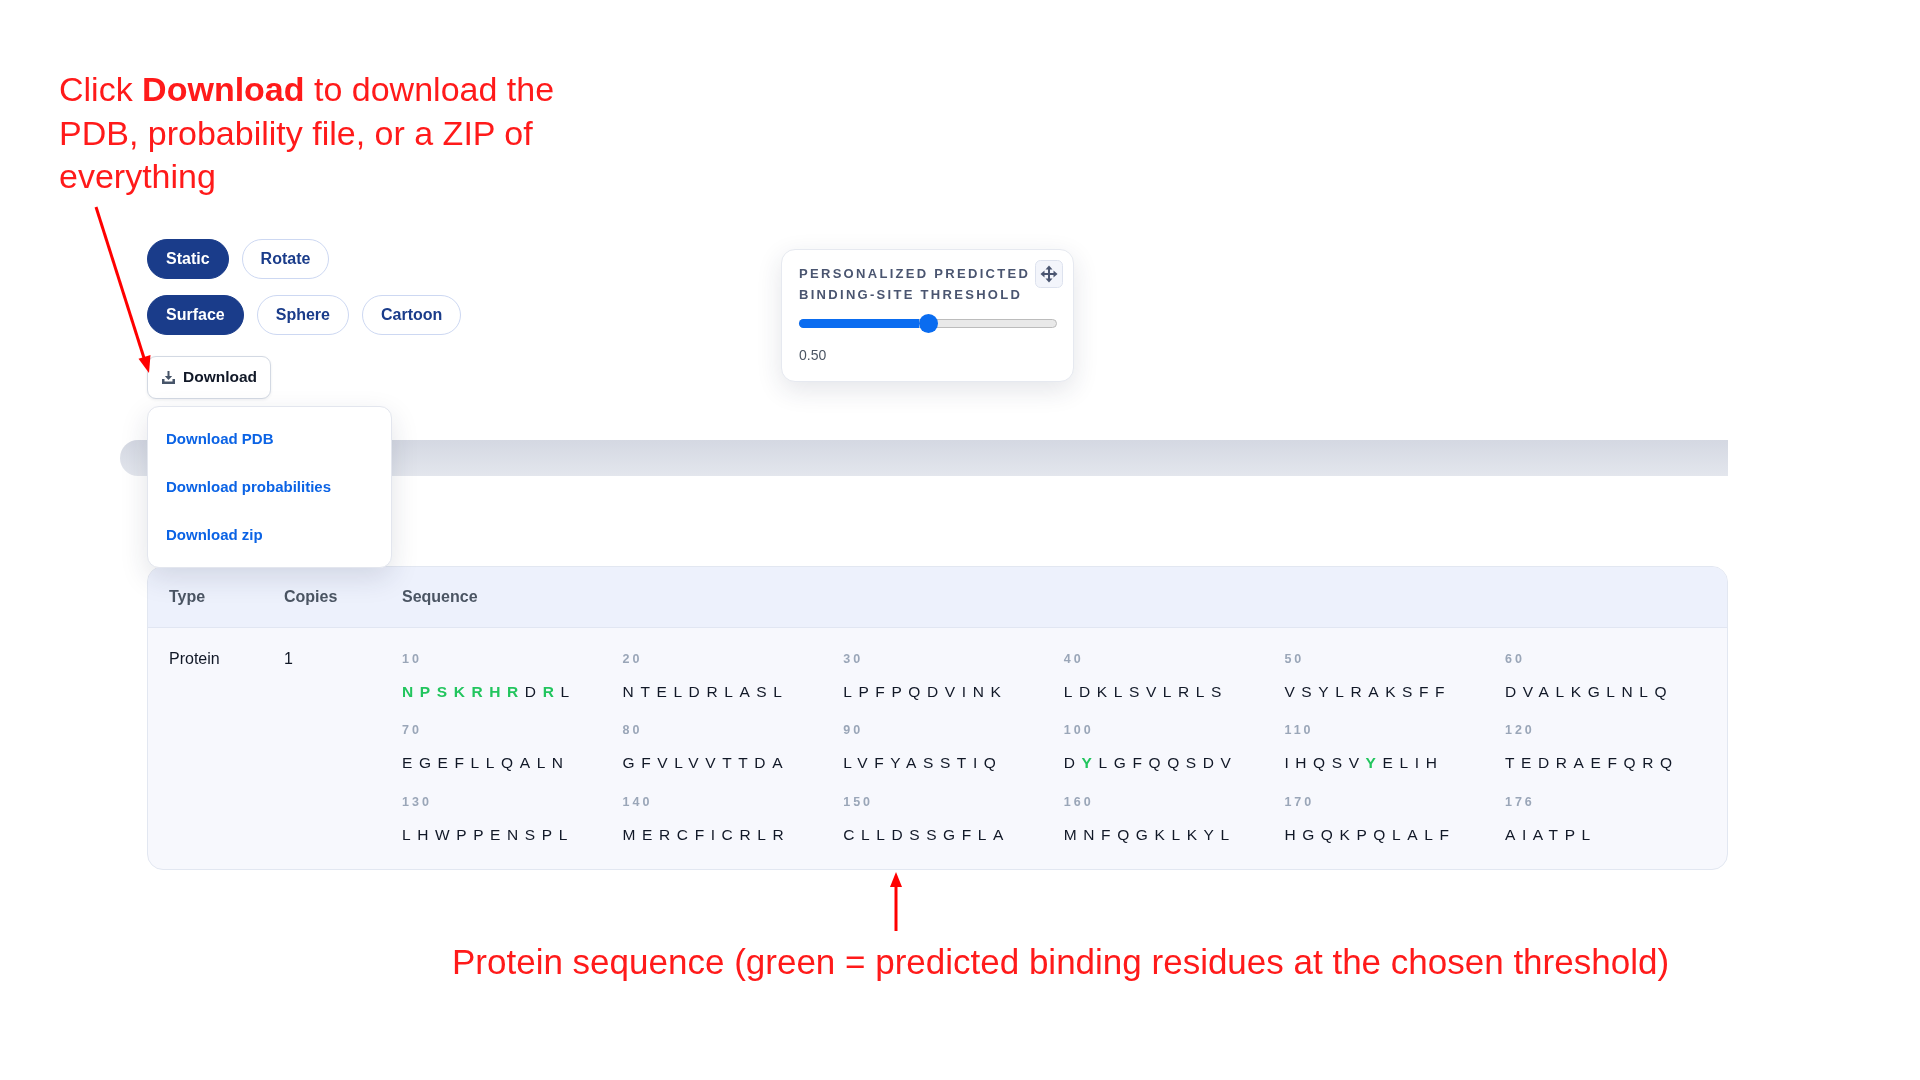 This screenshot has width=1920, height=1080. What do you see at coordinates (288, 658) in the screenshot?
I see `table-cell: 1` at bounding box center [288, 658].